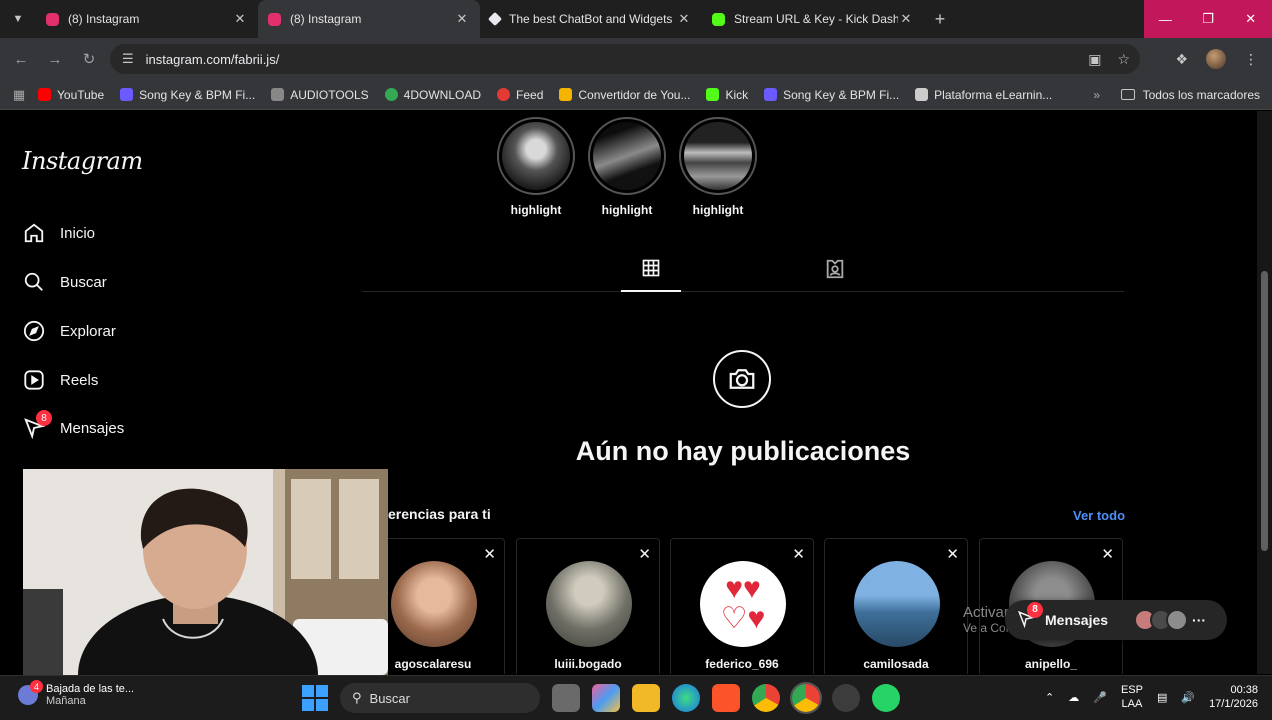 This screenshot has height=720, width=1272. Describe the element at coordinates (1190, 95) in the screenshot. I see `all-bookmarks-button: Todos los marcadores` at that location.